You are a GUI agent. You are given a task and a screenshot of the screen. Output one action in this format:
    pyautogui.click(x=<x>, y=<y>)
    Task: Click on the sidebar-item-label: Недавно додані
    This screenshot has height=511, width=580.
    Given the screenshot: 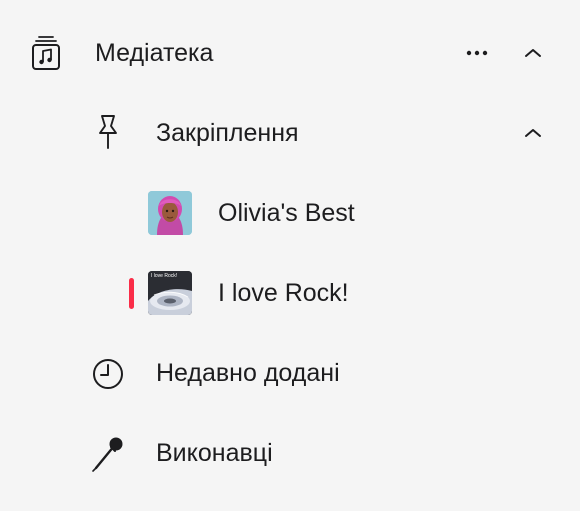 What is the action you would take?
    pyautogui.click(x=248, y=373)
    